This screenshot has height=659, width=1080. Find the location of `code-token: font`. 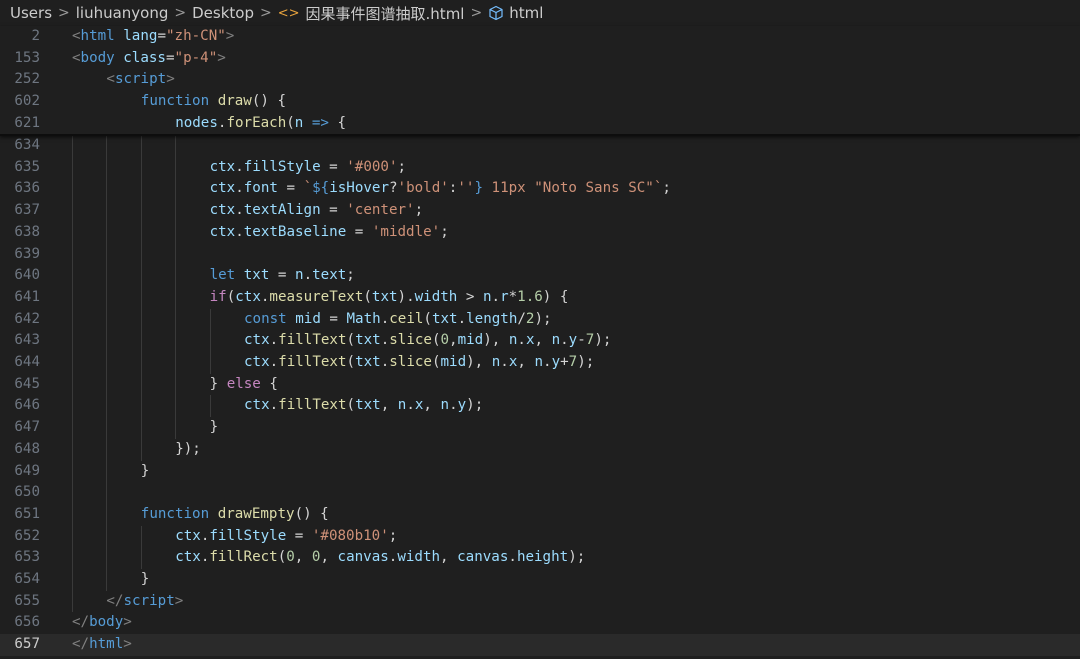

code-token: font is located at coordinates (260, 188).